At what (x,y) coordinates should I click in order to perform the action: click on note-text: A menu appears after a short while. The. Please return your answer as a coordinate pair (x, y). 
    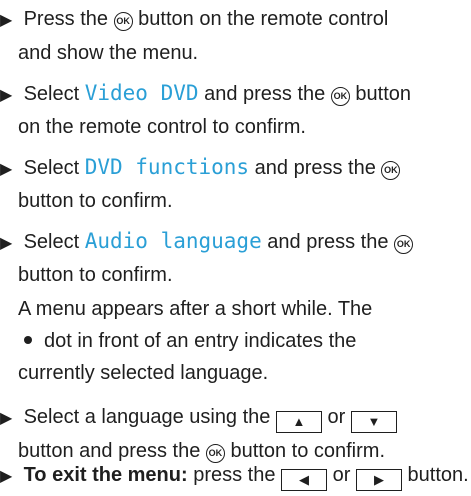
    Looking at the image, I should click on (195, 309).